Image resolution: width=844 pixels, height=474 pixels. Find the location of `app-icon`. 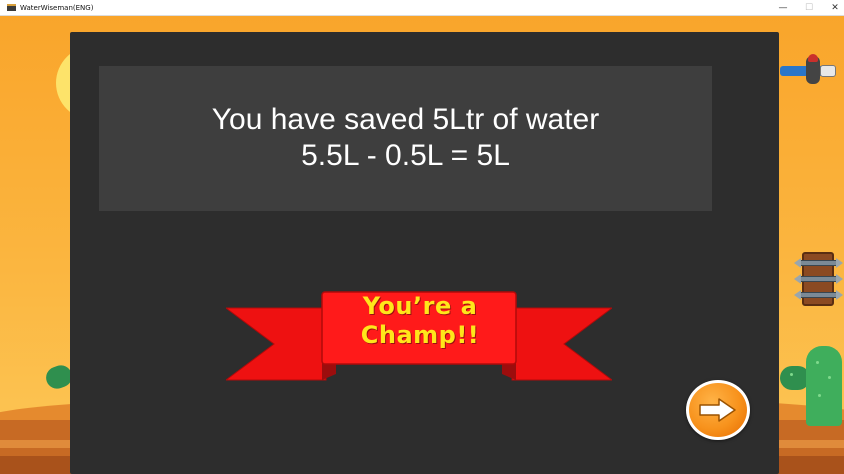

app-icon is located at coordinates (11, 7).